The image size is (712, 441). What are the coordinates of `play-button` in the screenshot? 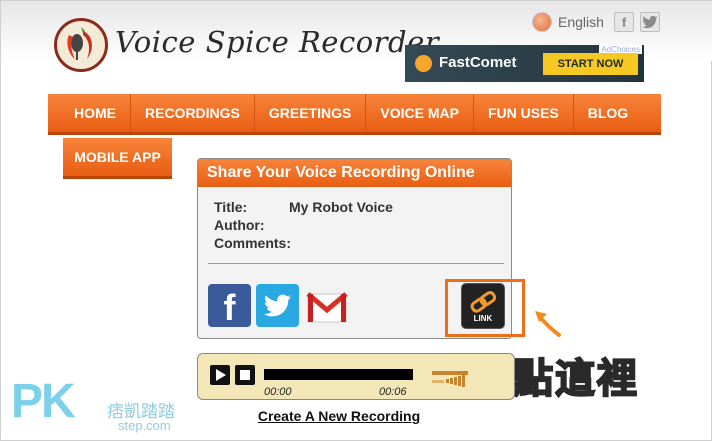 It's located at (220, 375).